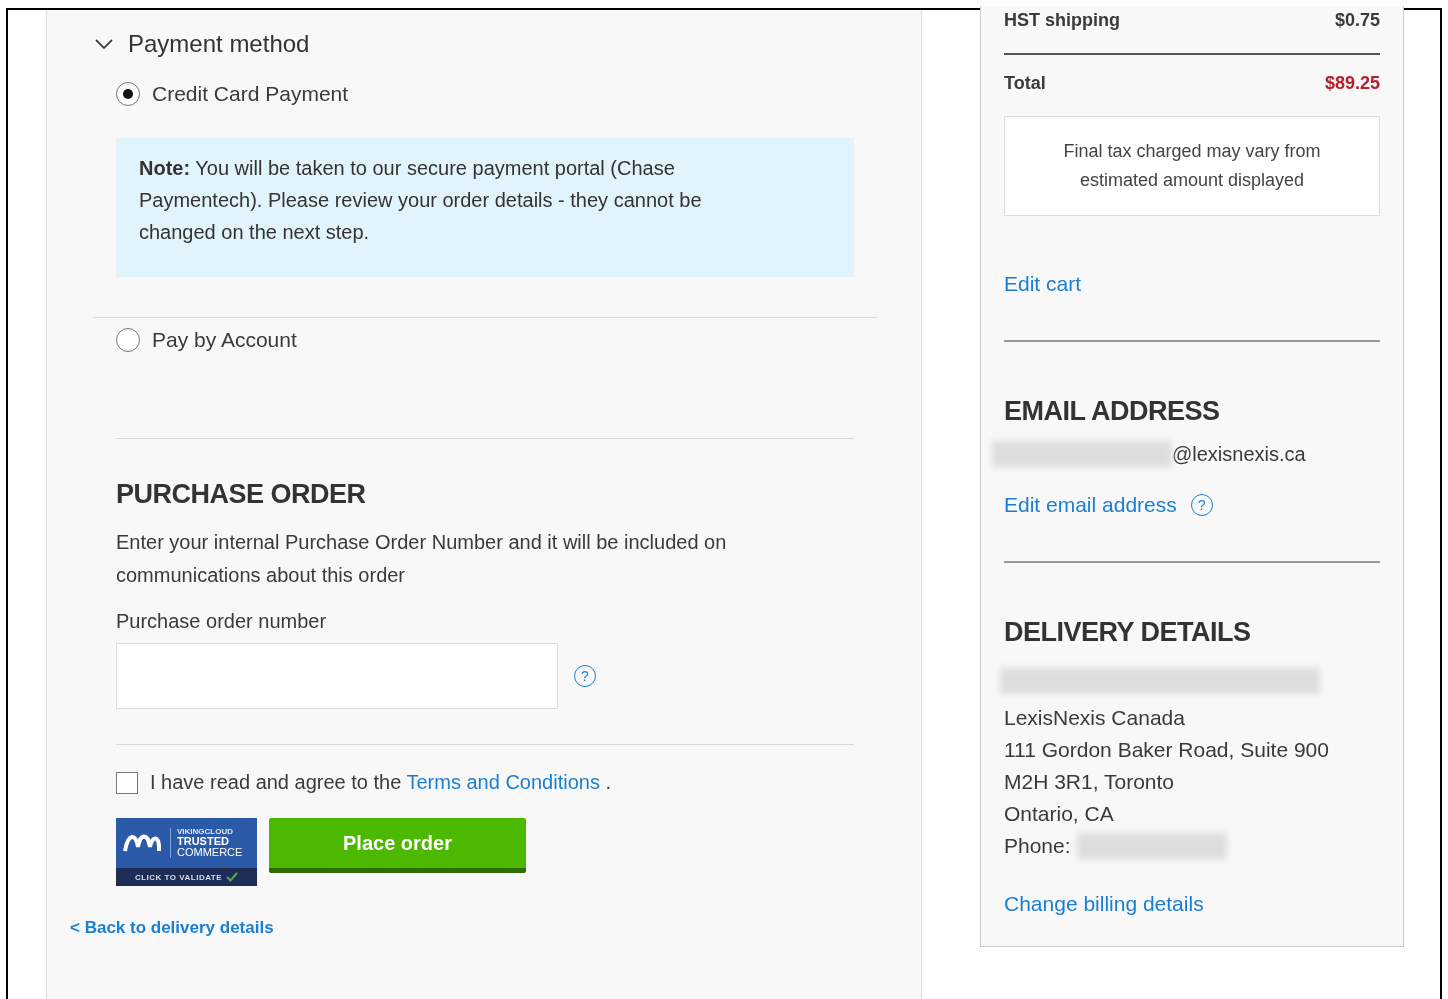 Image resolution: width=1448 pixels, height=999 pixels. Describe the element at coordinates (205, 832) in the screenshot. I see `badge-text: VIKINGCLOUD` at that location.